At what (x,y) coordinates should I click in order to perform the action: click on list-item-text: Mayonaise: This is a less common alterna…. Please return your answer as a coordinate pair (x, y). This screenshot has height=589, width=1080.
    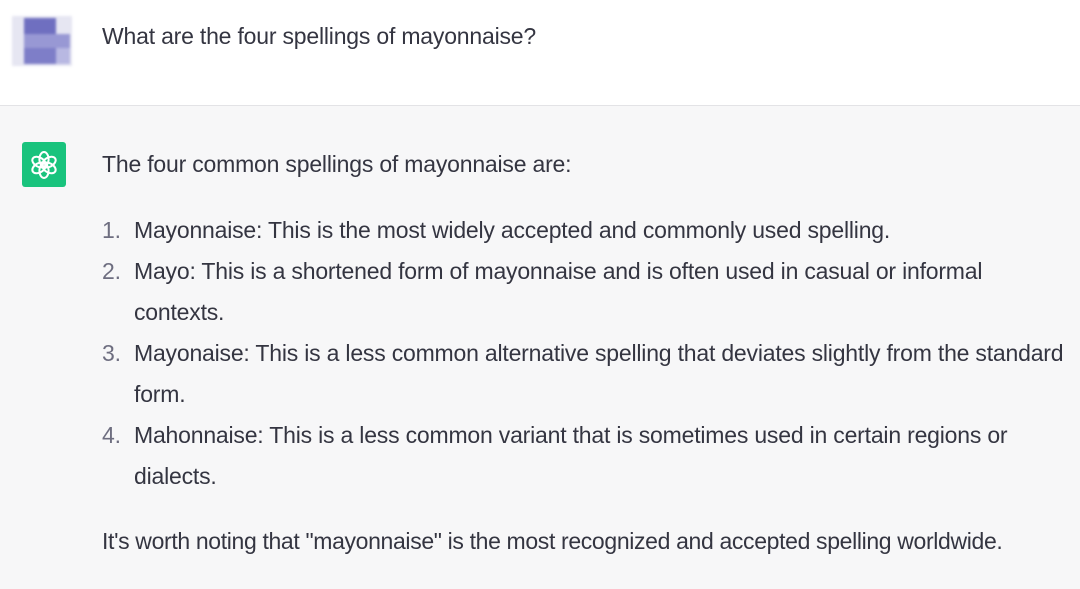
    Looking at the image, I should click on (599, 373).